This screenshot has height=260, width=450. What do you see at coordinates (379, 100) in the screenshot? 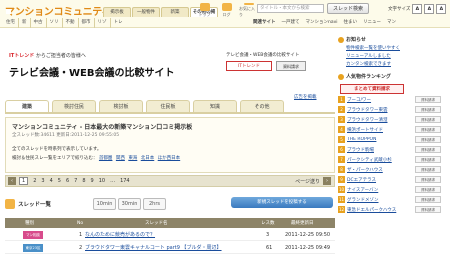
I see `ranking-property-link: ブーコ/ワー` at bounding box center [379, 100].